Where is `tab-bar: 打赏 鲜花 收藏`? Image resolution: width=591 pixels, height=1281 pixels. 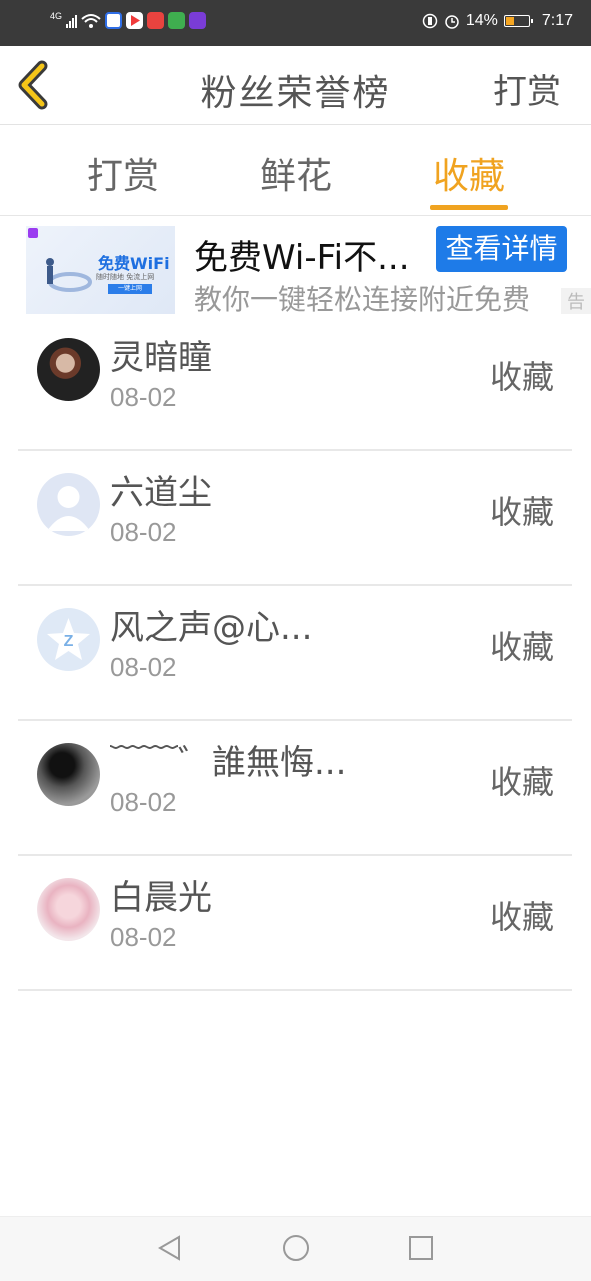
tab-bar: 打赏 鲜花 收藏 is located at coordinates (295, 170).